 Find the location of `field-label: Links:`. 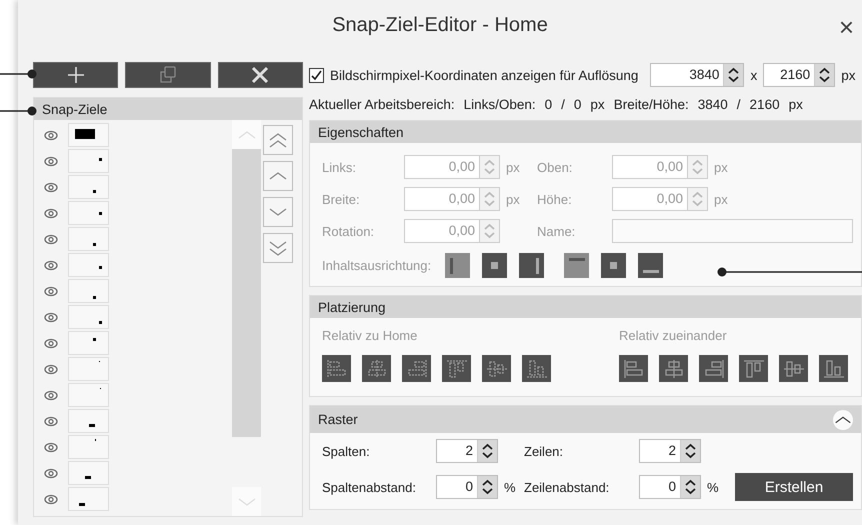

field-label: Links: is located at coordinates (339, 167).